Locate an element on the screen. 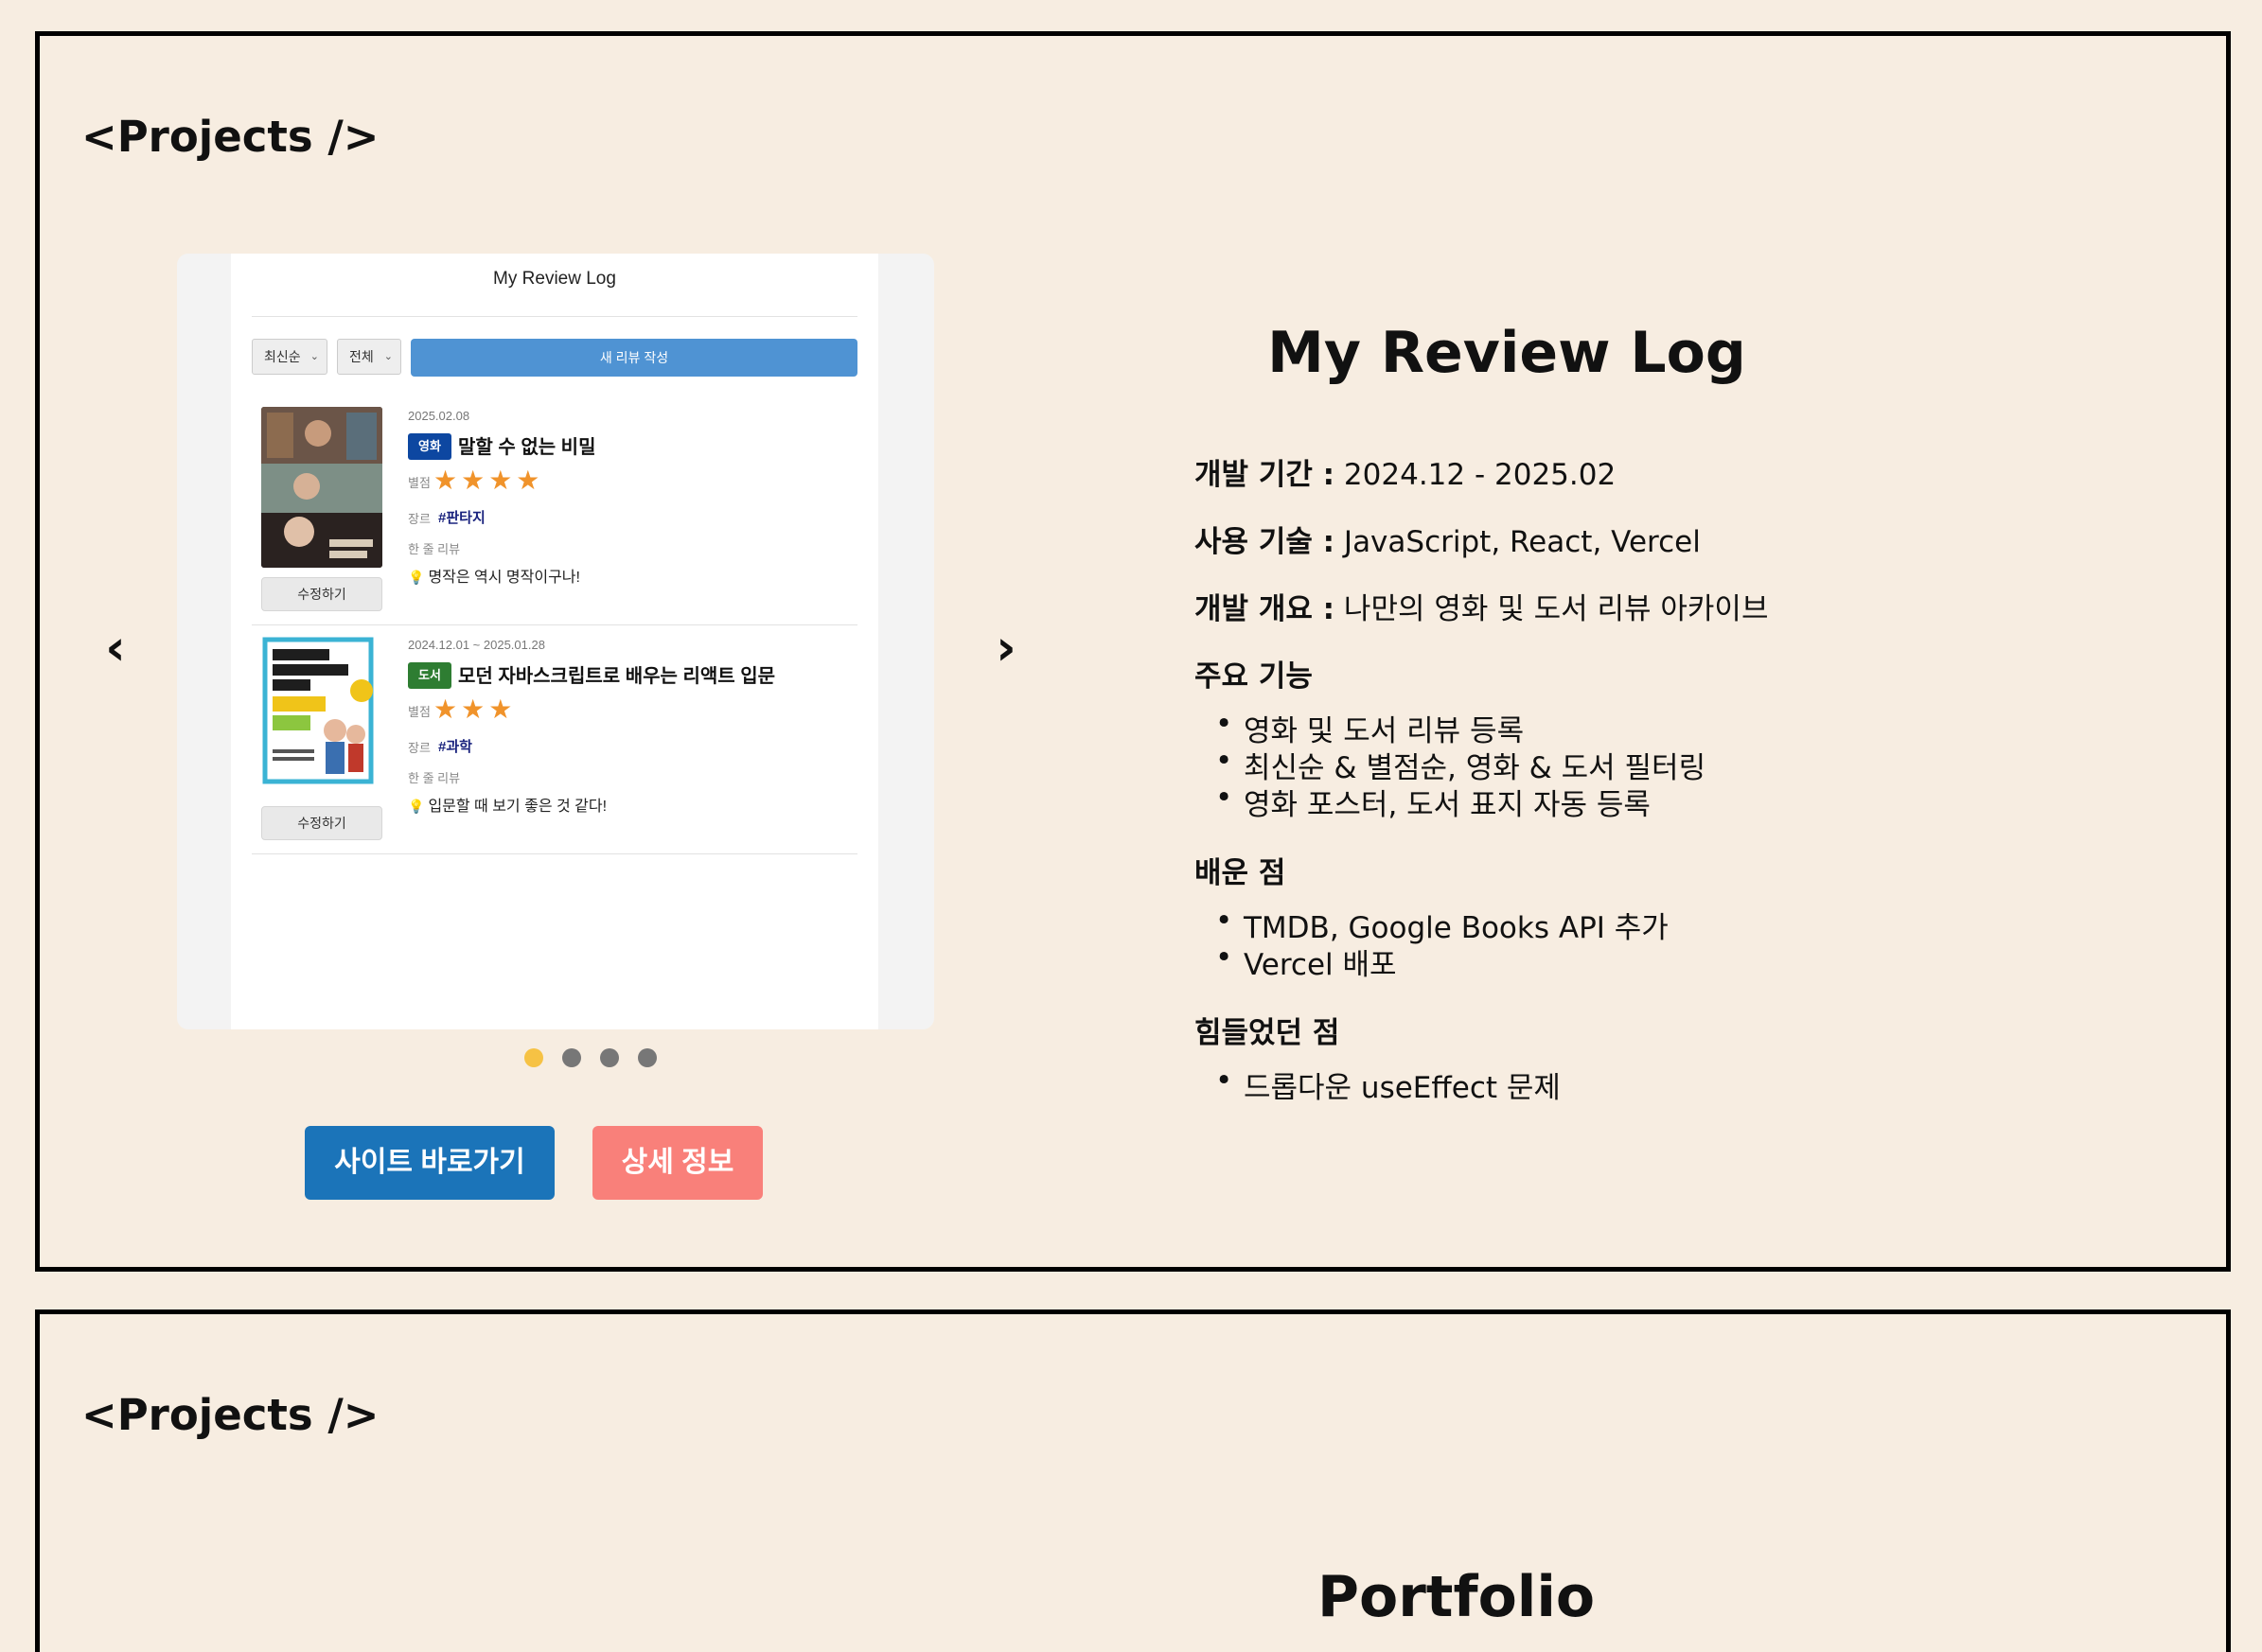 The height and width of the screenshot is (1652, 2262). star-rating: ★★★★ is located at coordinates (488, 480).